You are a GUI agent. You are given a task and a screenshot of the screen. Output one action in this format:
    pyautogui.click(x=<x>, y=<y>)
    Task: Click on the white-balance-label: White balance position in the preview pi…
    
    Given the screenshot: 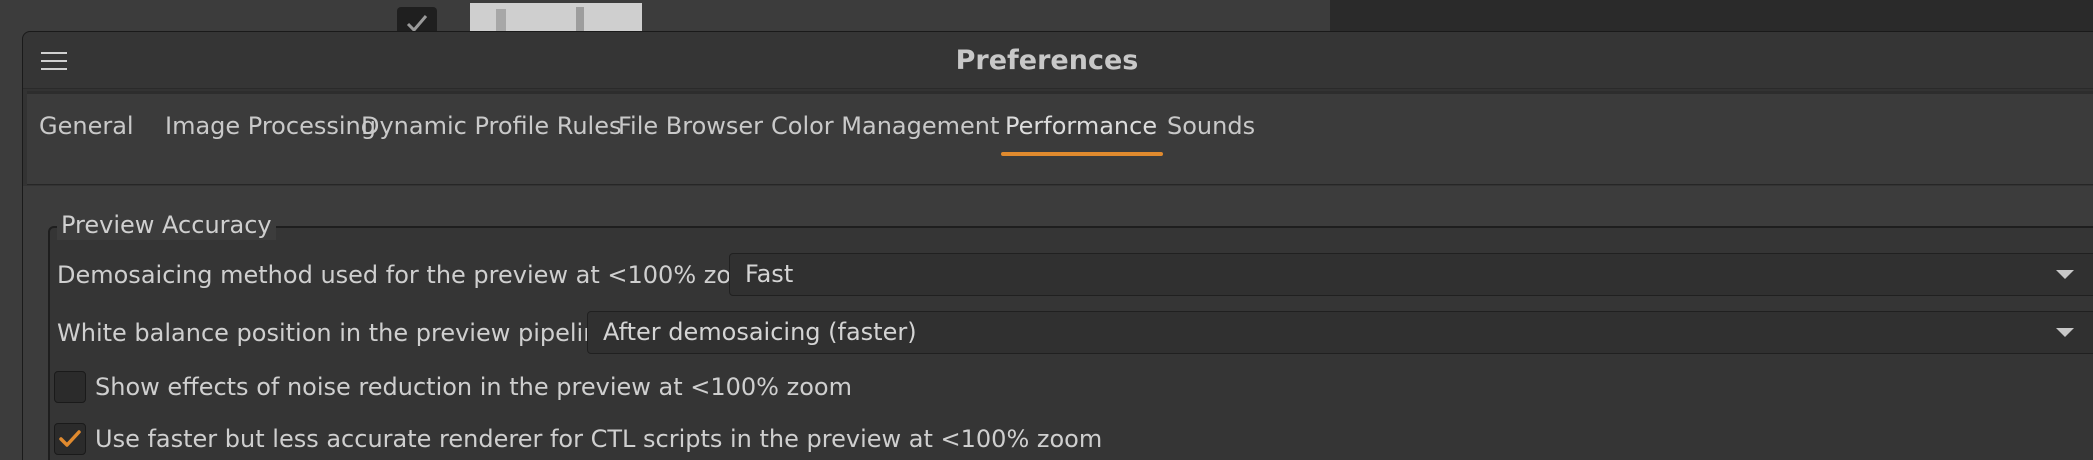 What is the action you would take?
    pyautogui.click(x=339, y=333)
    